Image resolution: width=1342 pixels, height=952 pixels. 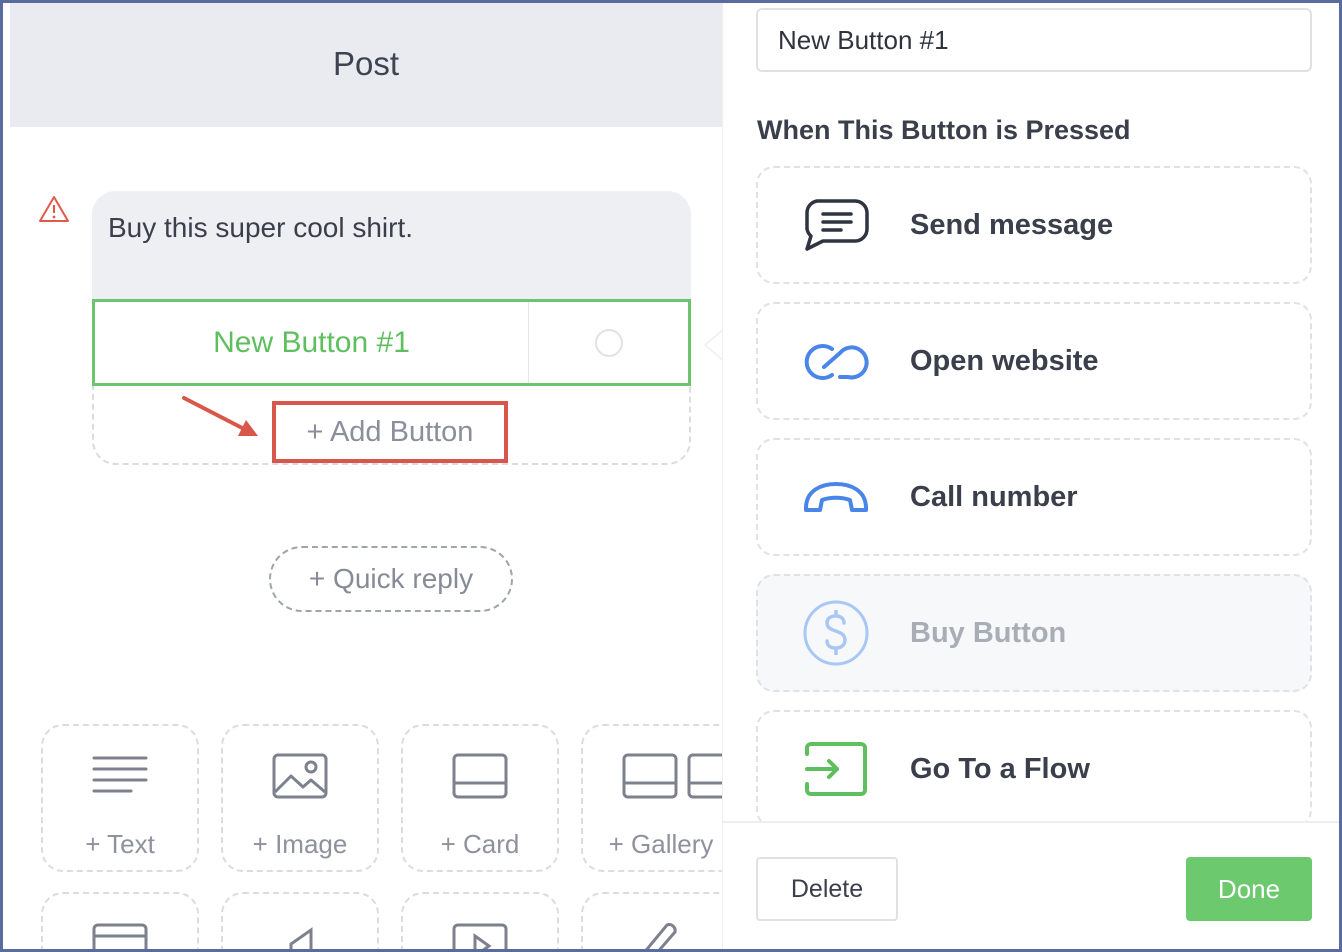 I want to click on action-label: Send message, so click(x=1012, y=224).